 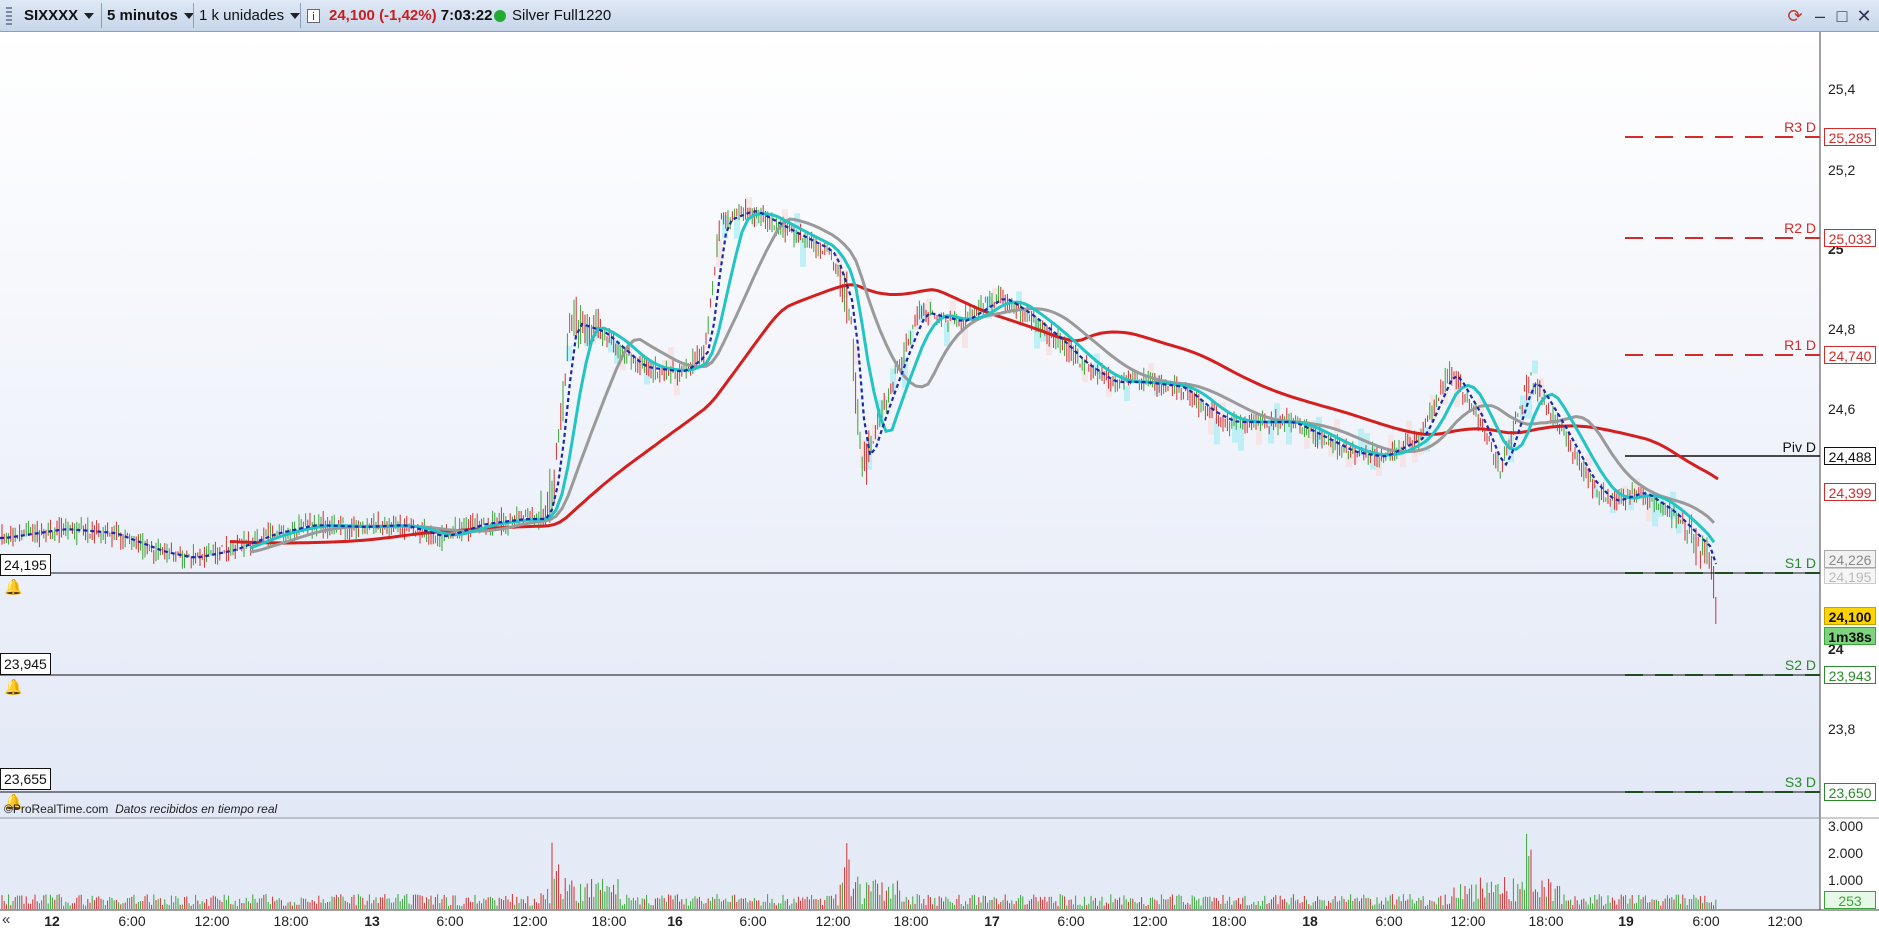 I want to click on pivot-label-s1: S1 D, so click(x=1800, y=563).